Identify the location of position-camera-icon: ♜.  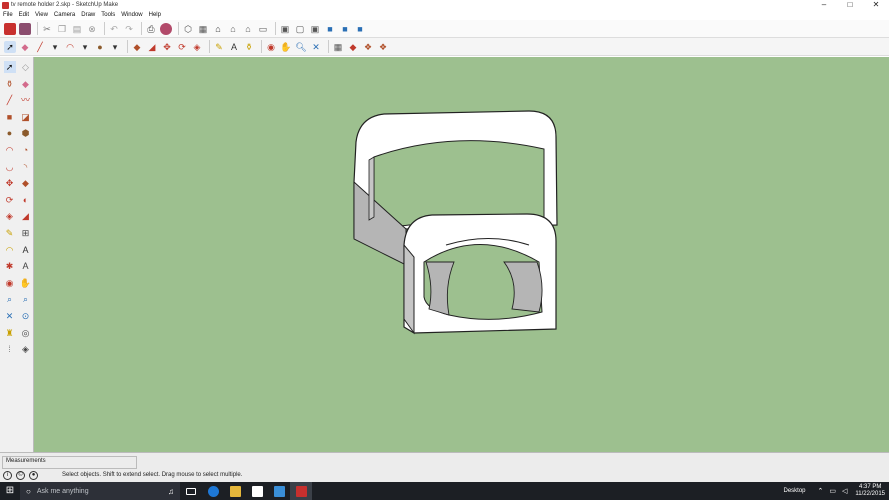
(10, 333).